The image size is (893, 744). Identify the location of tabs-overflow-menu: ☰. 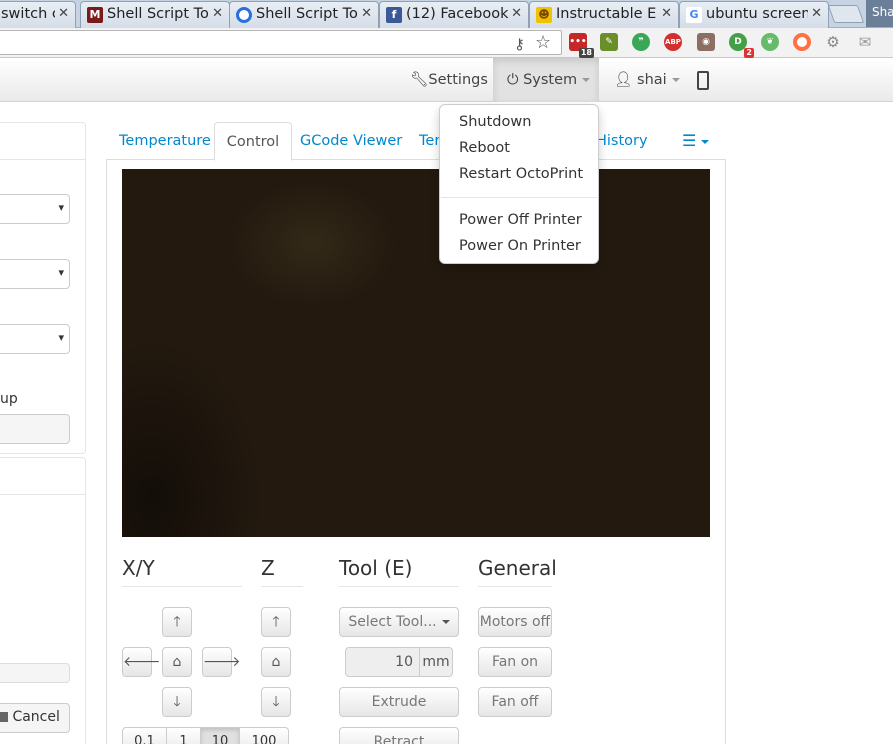
(696, 141).